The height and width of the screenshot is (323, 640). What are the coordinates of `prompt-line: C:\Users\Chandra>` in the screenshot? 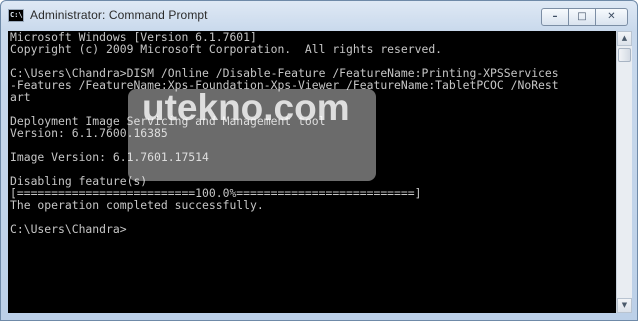 It's located at (68, 229).